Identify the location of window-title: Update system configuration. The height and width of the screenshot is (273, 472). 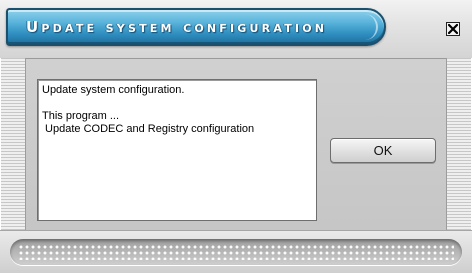
(177, 27).